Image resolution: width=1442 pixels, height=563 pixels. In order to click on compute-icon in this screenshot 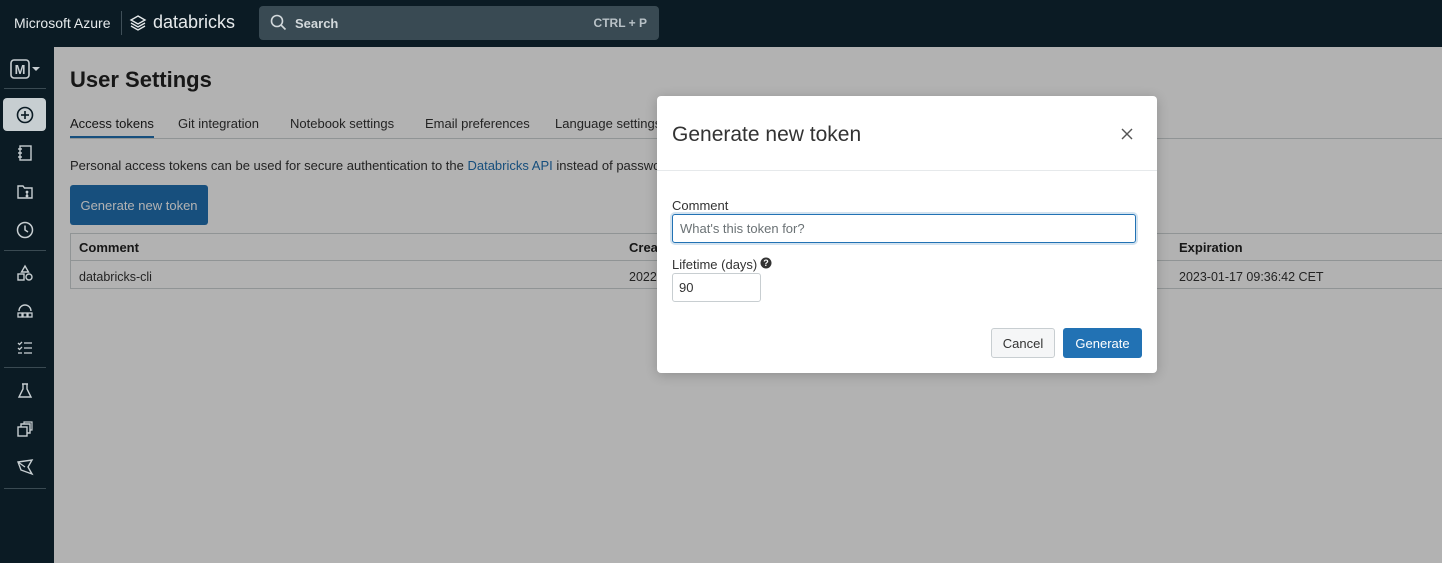, I will do `click(24, 310)`.